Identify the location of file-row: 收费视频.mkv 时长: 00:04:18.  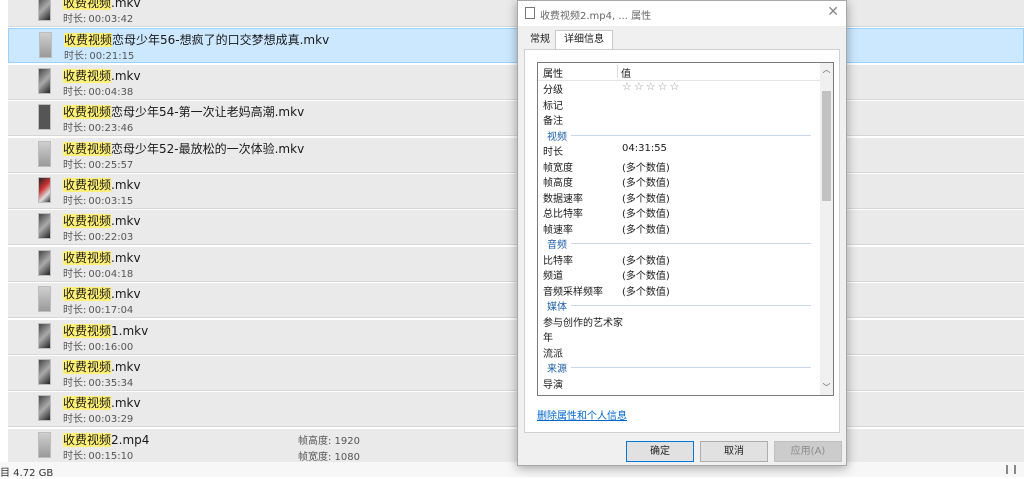
(516, 264).